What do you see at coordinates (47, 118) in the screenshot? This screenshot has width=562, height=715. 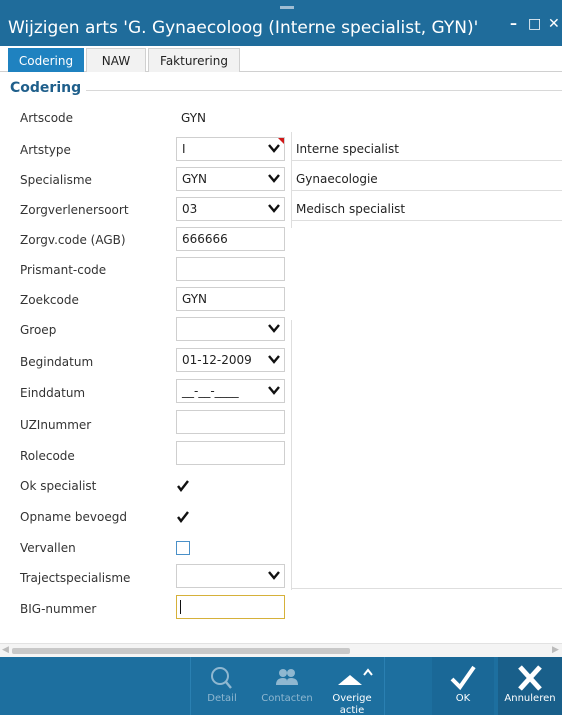 I see `artscode-label: Artscode` at bounding box center [47, 118].